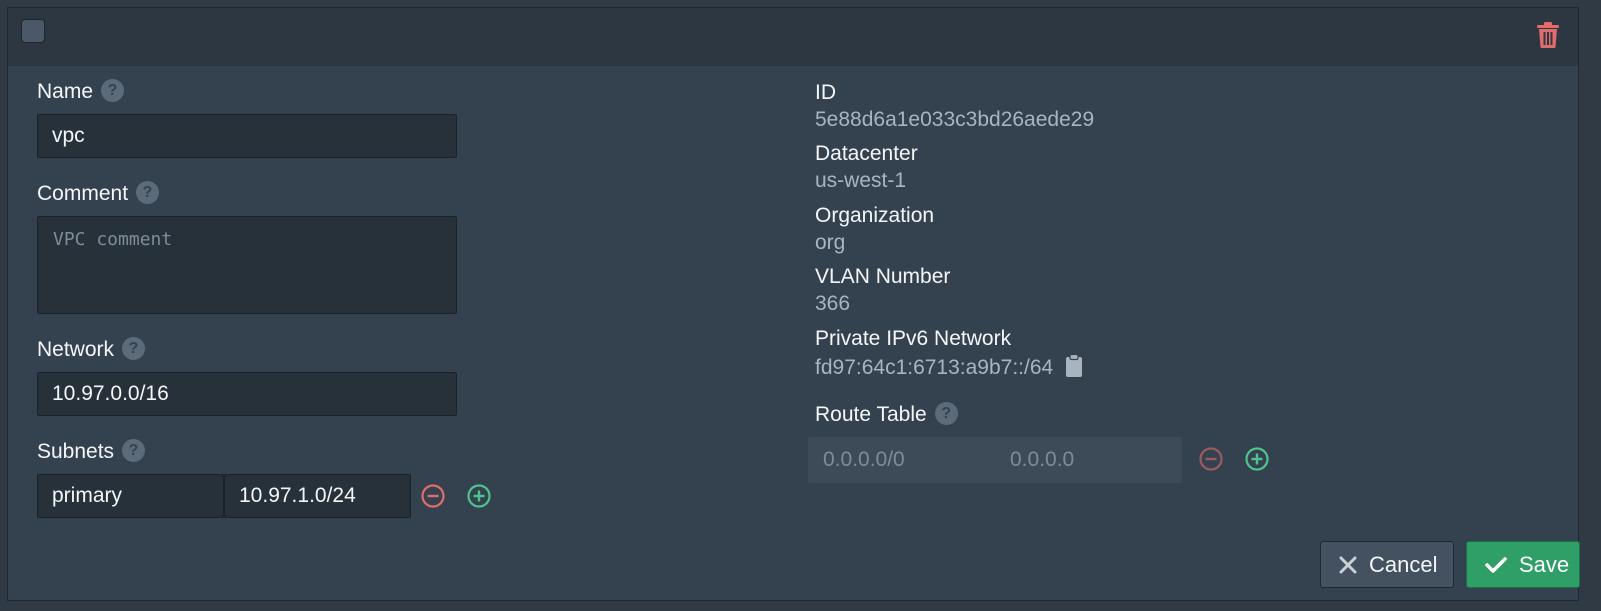 The height and width of the screenshot is (611, 1601). Describe the element at coordinates (793, 37) in the screenshot. I see `panel-header` at that location.